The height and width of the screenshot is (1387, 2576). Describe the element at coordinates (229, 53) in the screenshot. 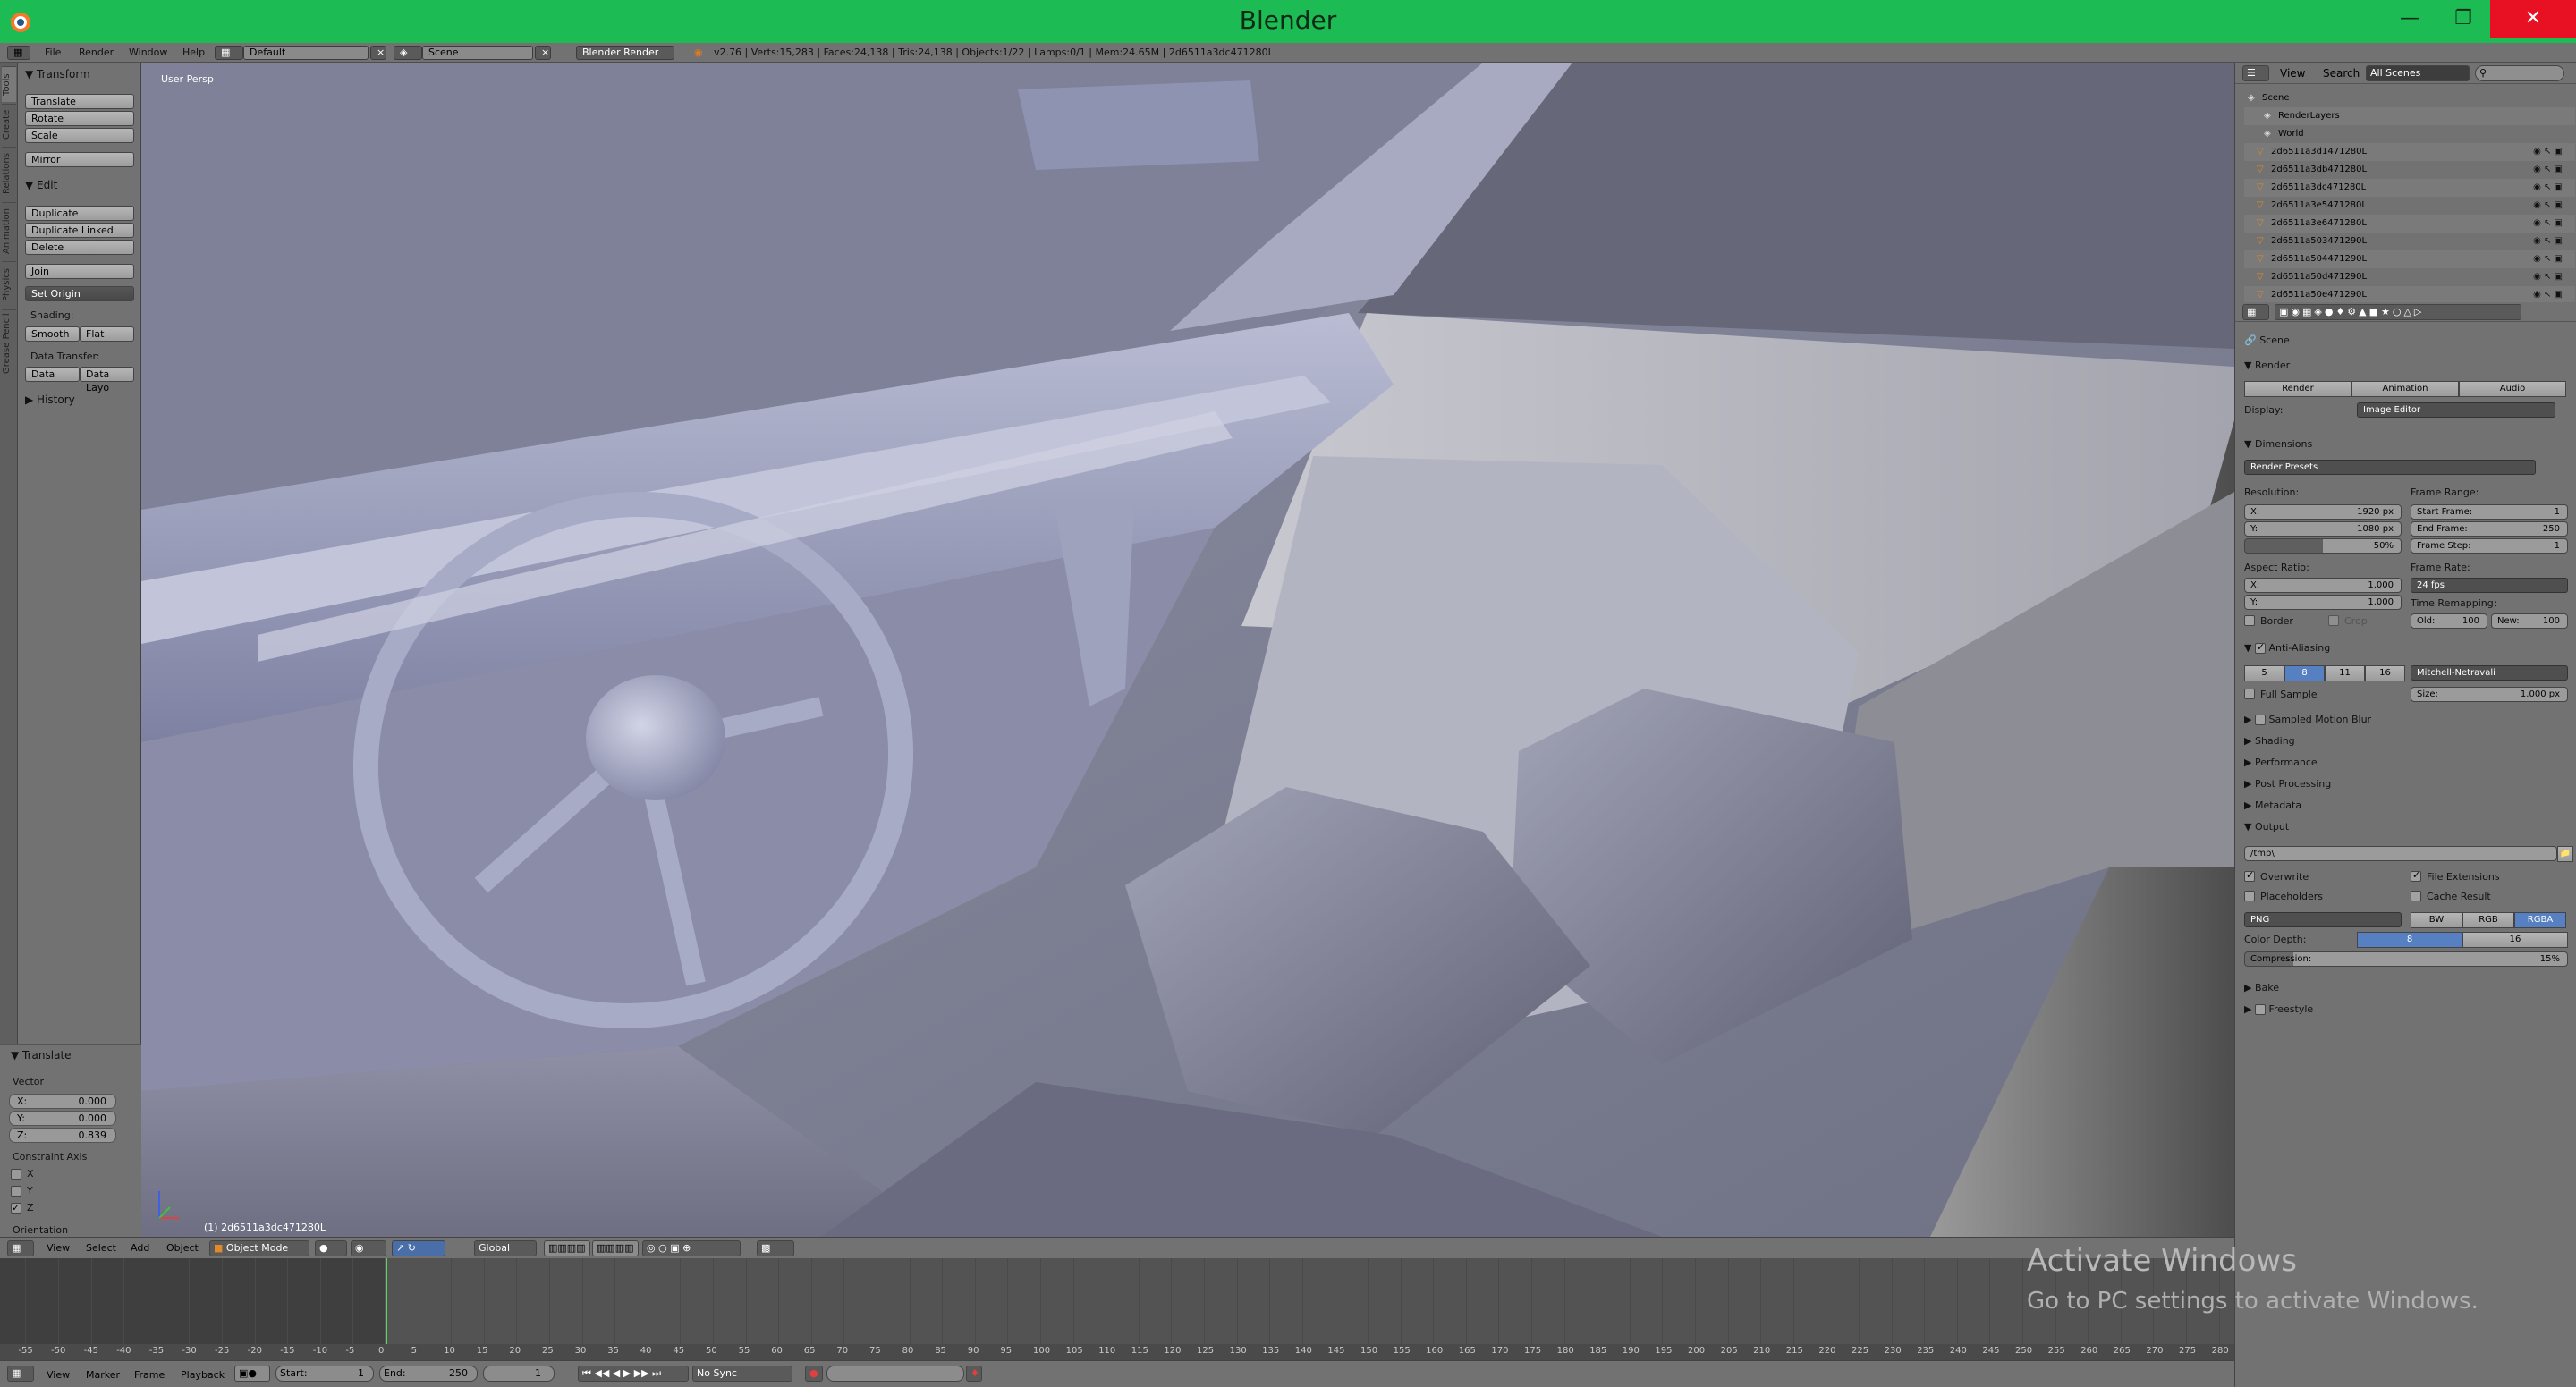

I see `layout-icon: ▦` at that location.